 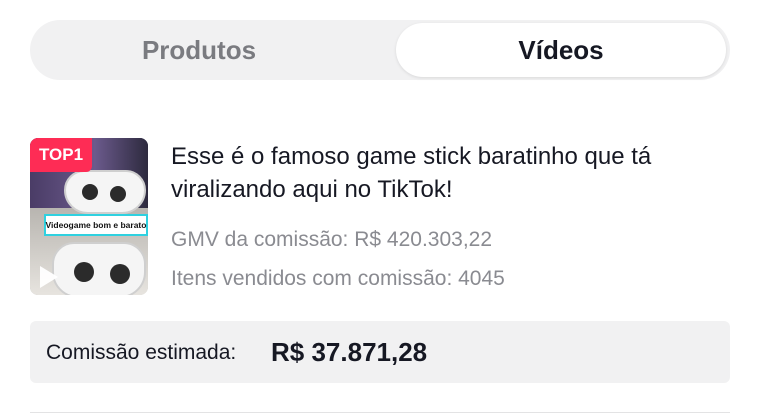 I want to click on controller-image-top, so click(x=105, y=192).